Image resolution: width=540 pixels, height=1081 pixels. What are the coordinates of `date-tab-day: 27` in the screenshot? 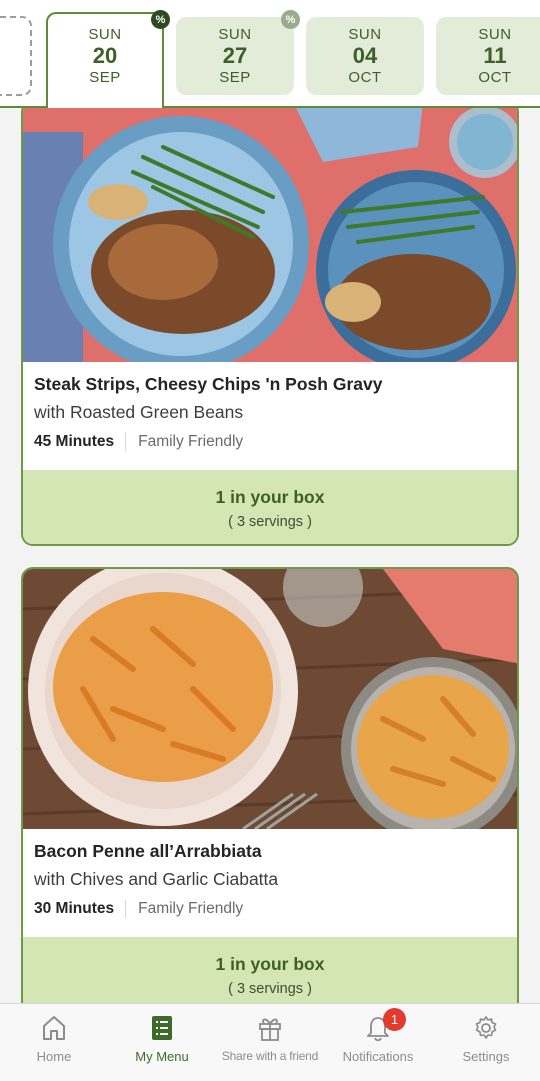 It's located at (235, 55).